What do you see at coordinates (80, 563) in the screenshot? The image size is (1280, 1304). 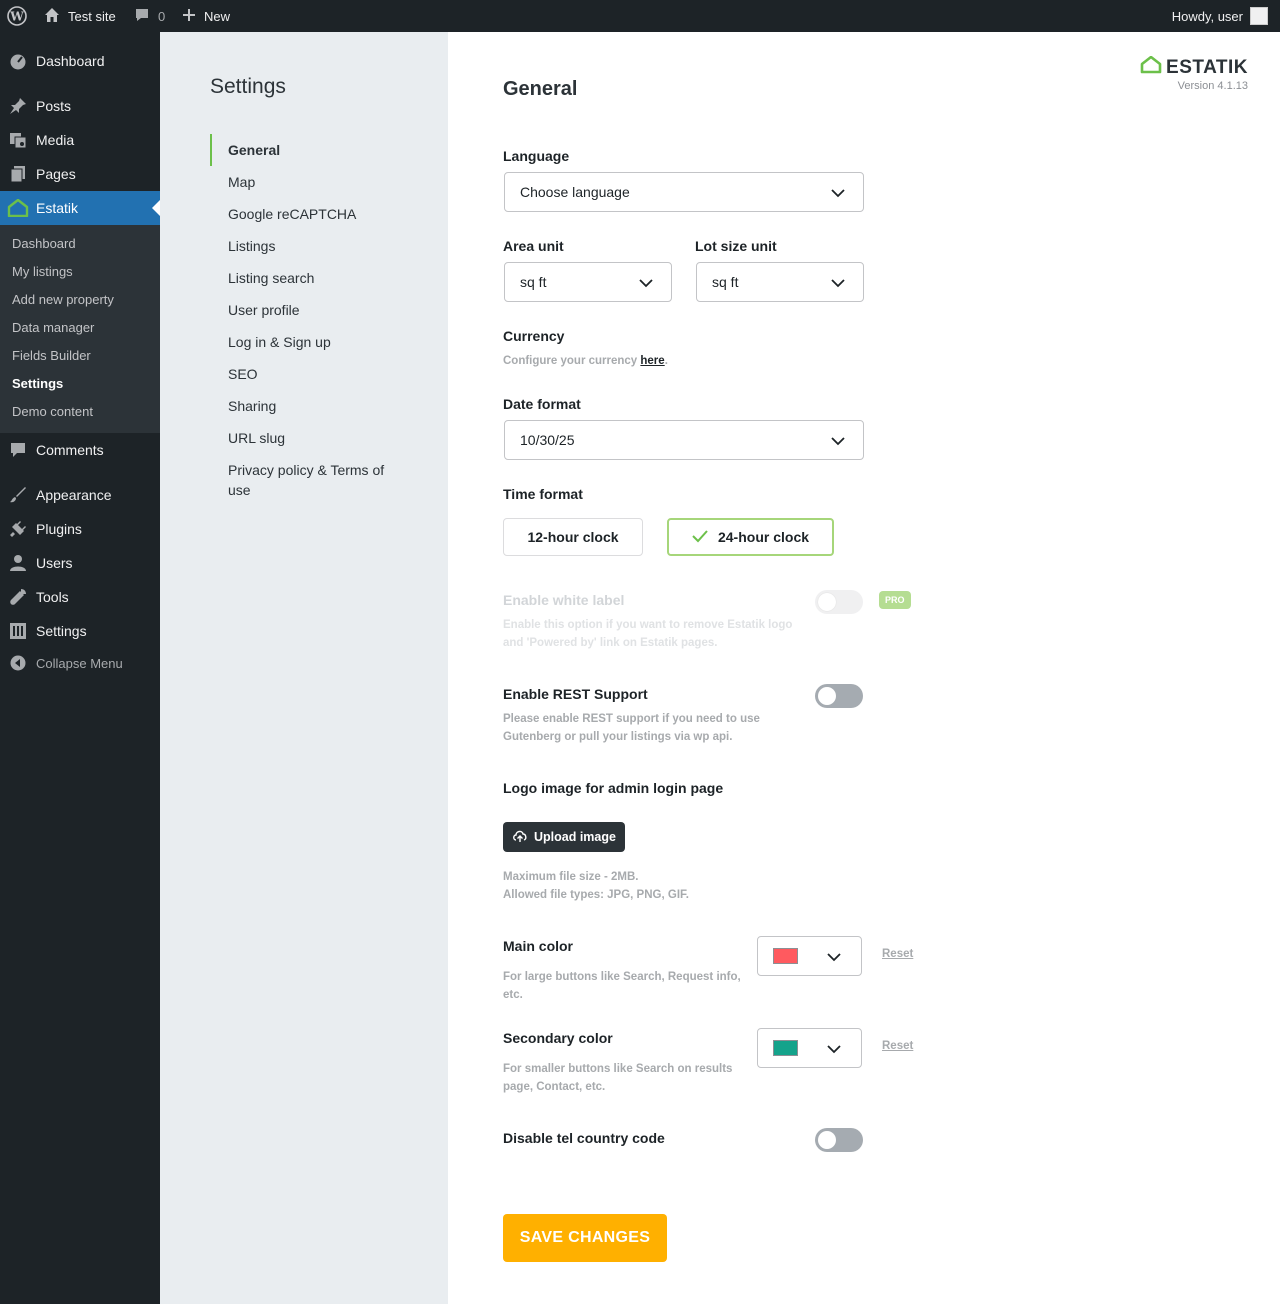 I see `menu-users: Users` at bounding box center [80, 563].